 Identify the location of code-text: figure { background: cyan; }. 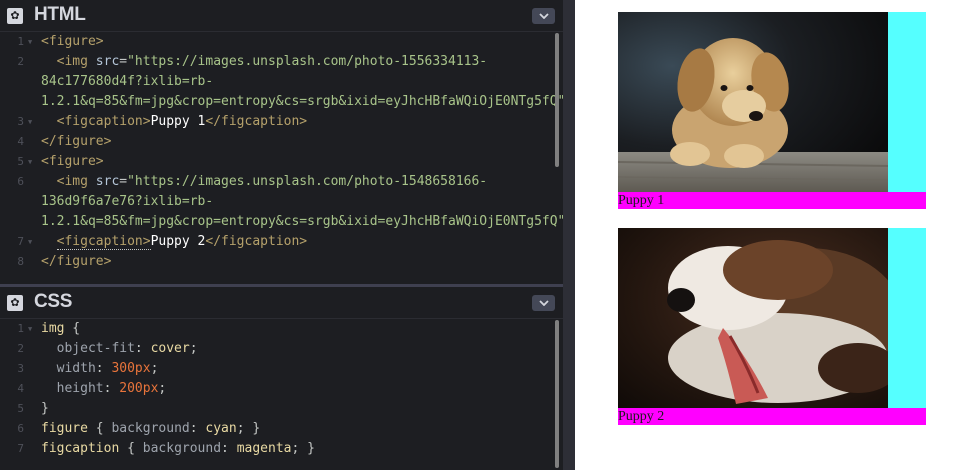
(150, 429).